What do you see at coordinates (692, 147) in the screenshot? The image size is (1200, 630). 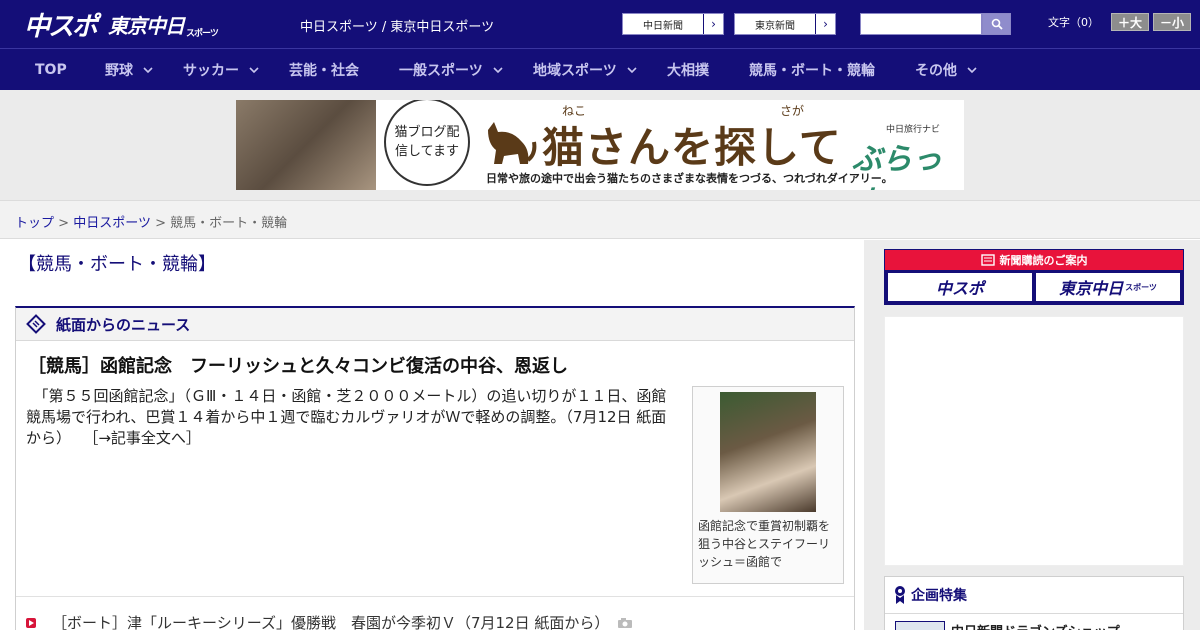 I see `banner-title: 猫さんを探して` at bounding box center [692, 147].